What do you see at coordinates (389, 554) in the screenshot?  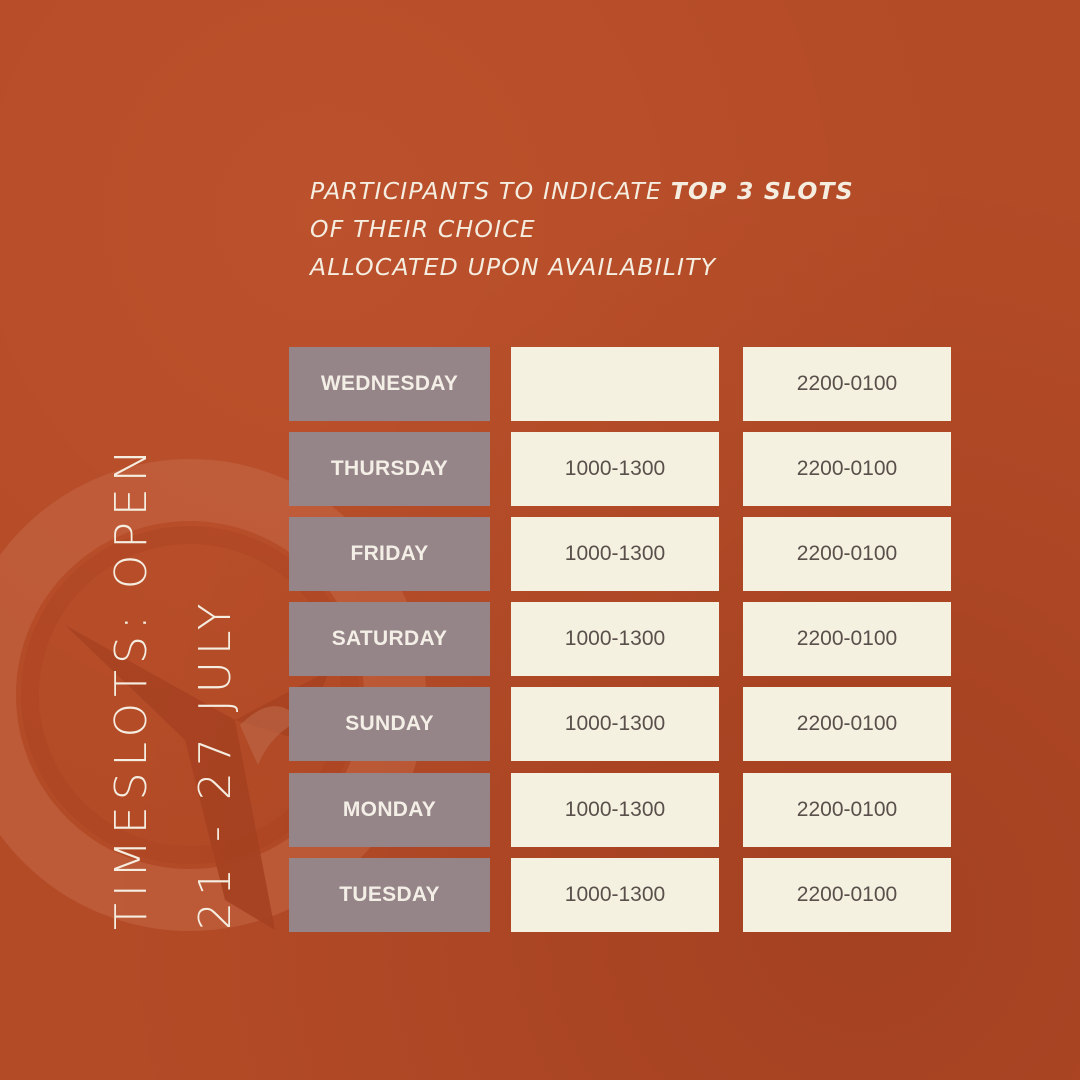 I see `day-cell: FRIDAY` at bounding box center [389, 554].